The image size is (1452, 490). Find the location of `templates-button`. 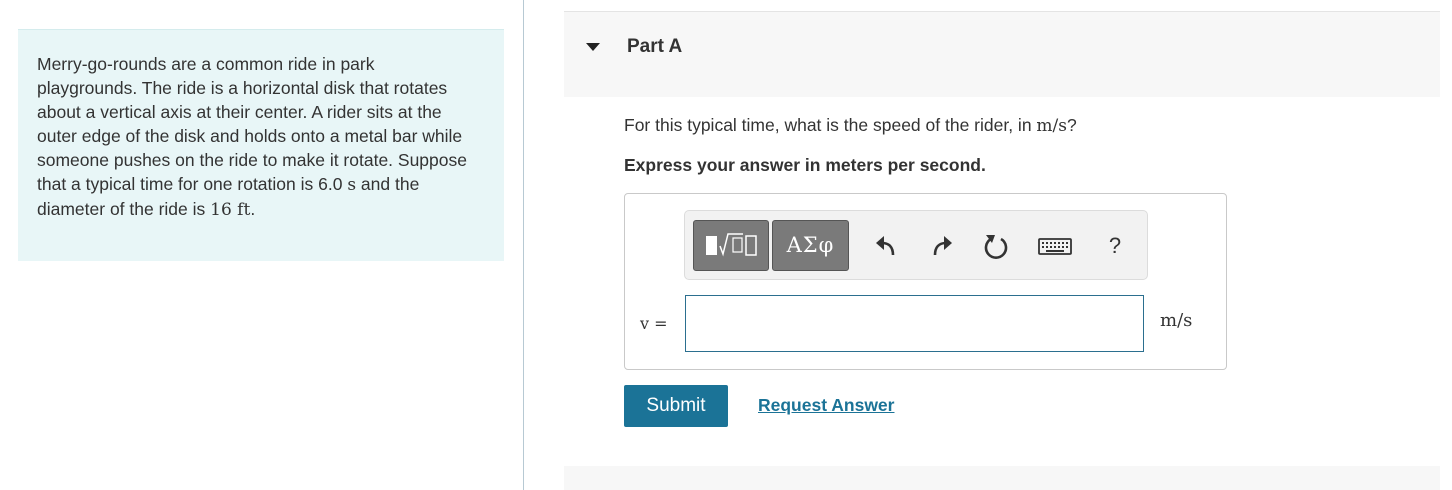

templates-button is located at coordinates (731, 245).